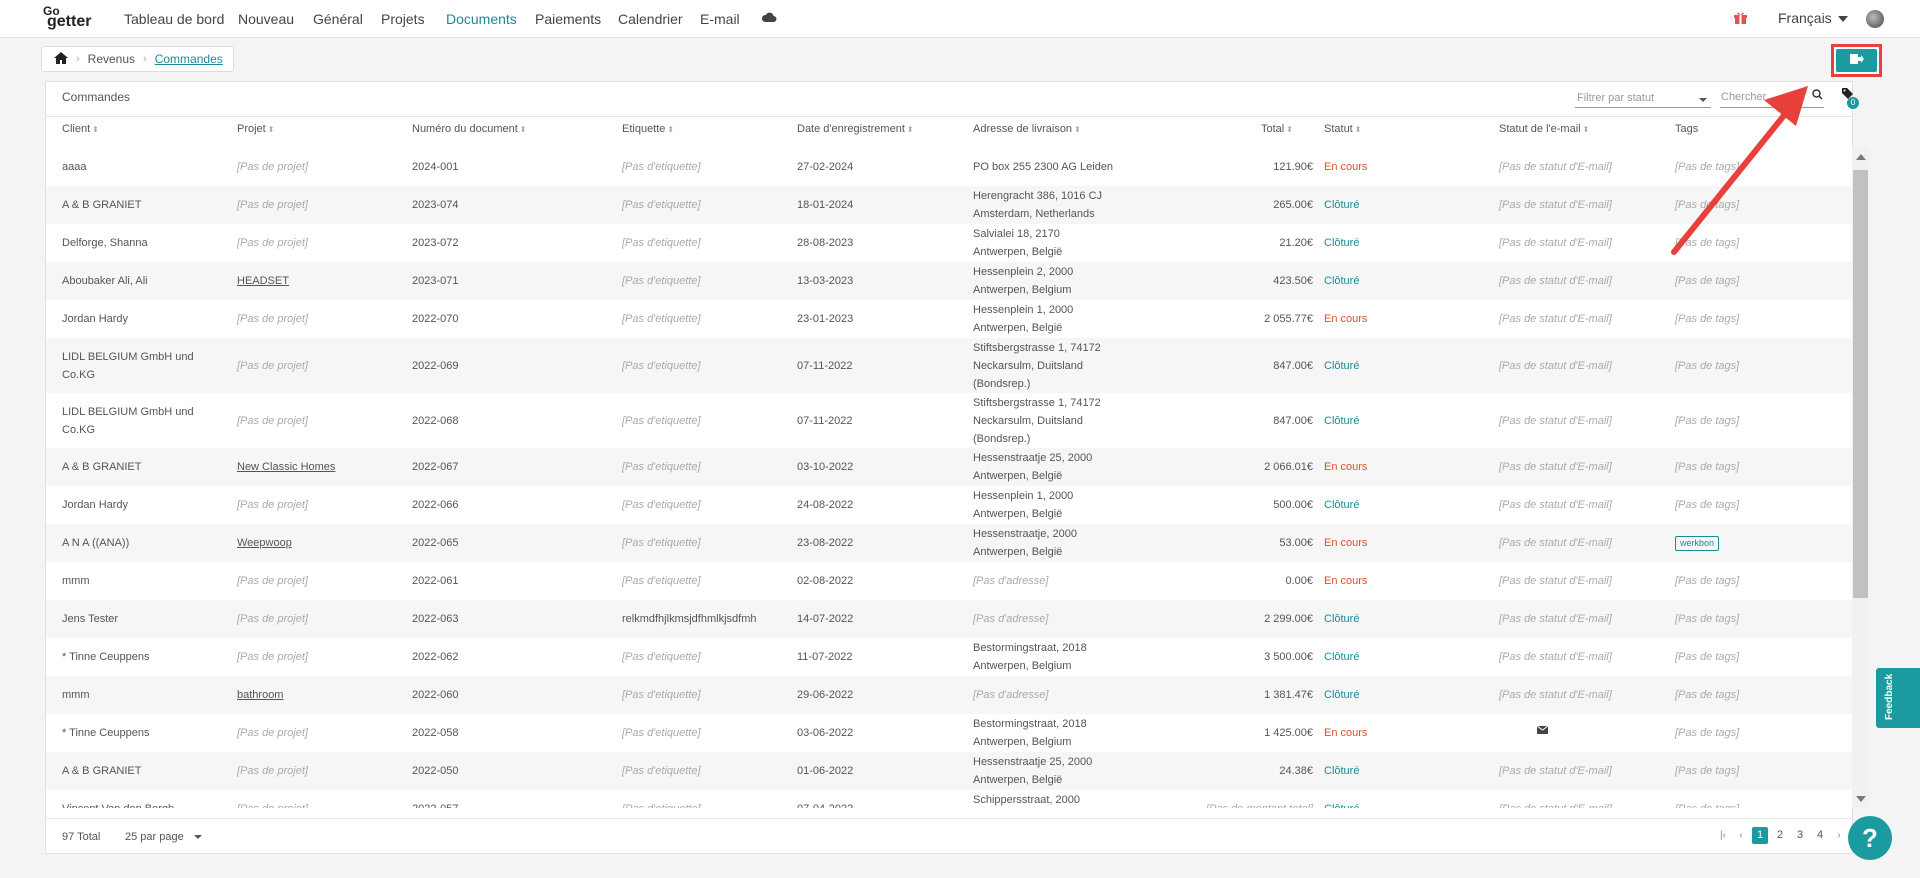 This screenshot has height=878, width=1920. What do you see at coordinates (338, 19) in the screenshot?
I see `nav-general: Général` at bounding box center [338, 19].